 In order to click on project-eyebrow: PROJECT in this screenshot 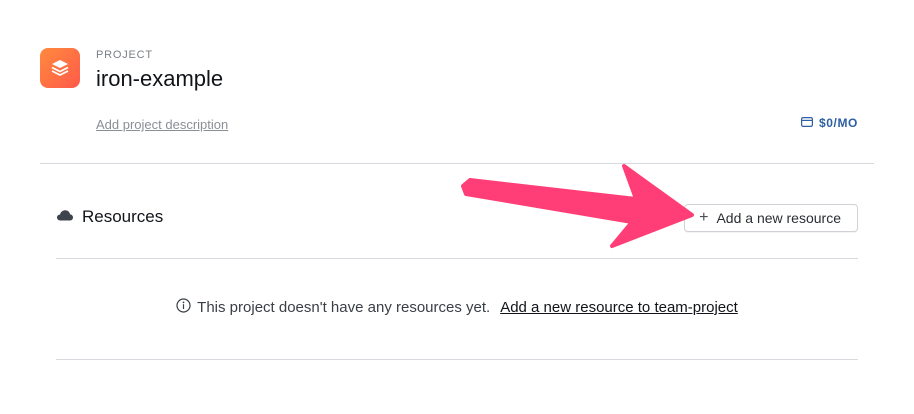, I will do `click(124, 55)`.